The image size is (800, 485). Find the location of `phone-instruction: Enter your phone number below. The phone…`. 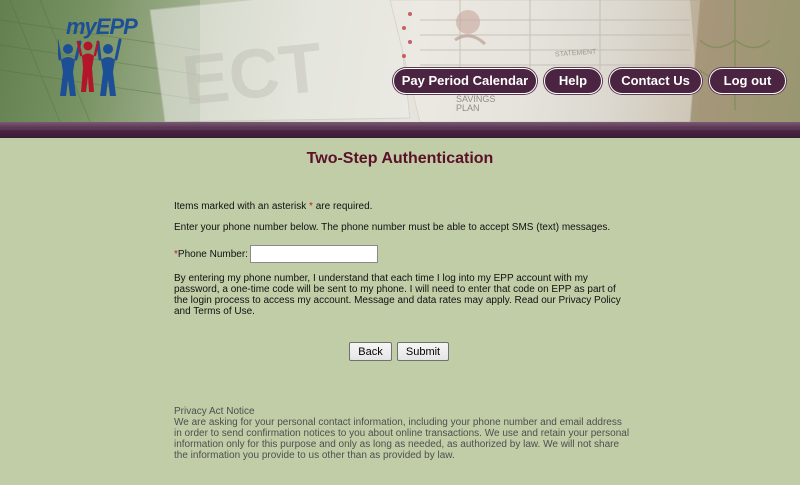

phone-instruction: Enter your phone number below. The phone… is located at coordinates (392, 227).